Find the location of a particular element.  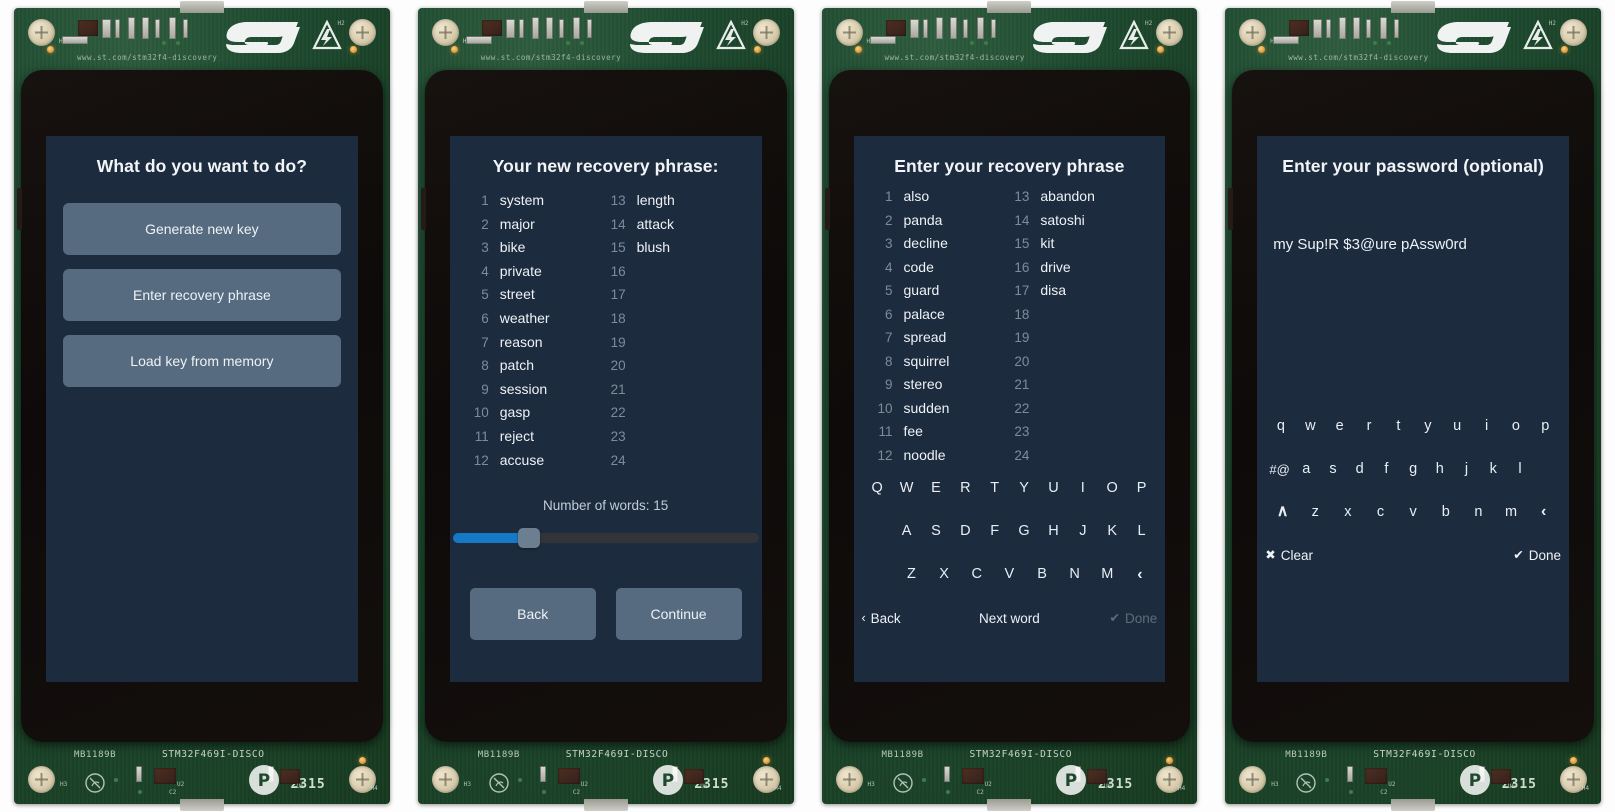

word-value: guard is located at coordinates (957, 290).